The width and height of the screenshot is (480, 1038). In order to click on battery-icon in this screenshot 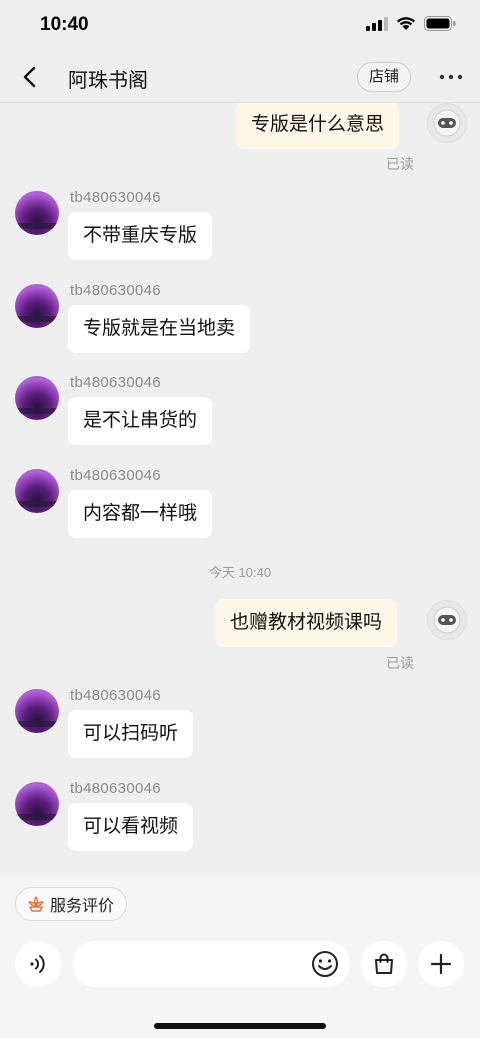, I will do `click(440, 23)`.